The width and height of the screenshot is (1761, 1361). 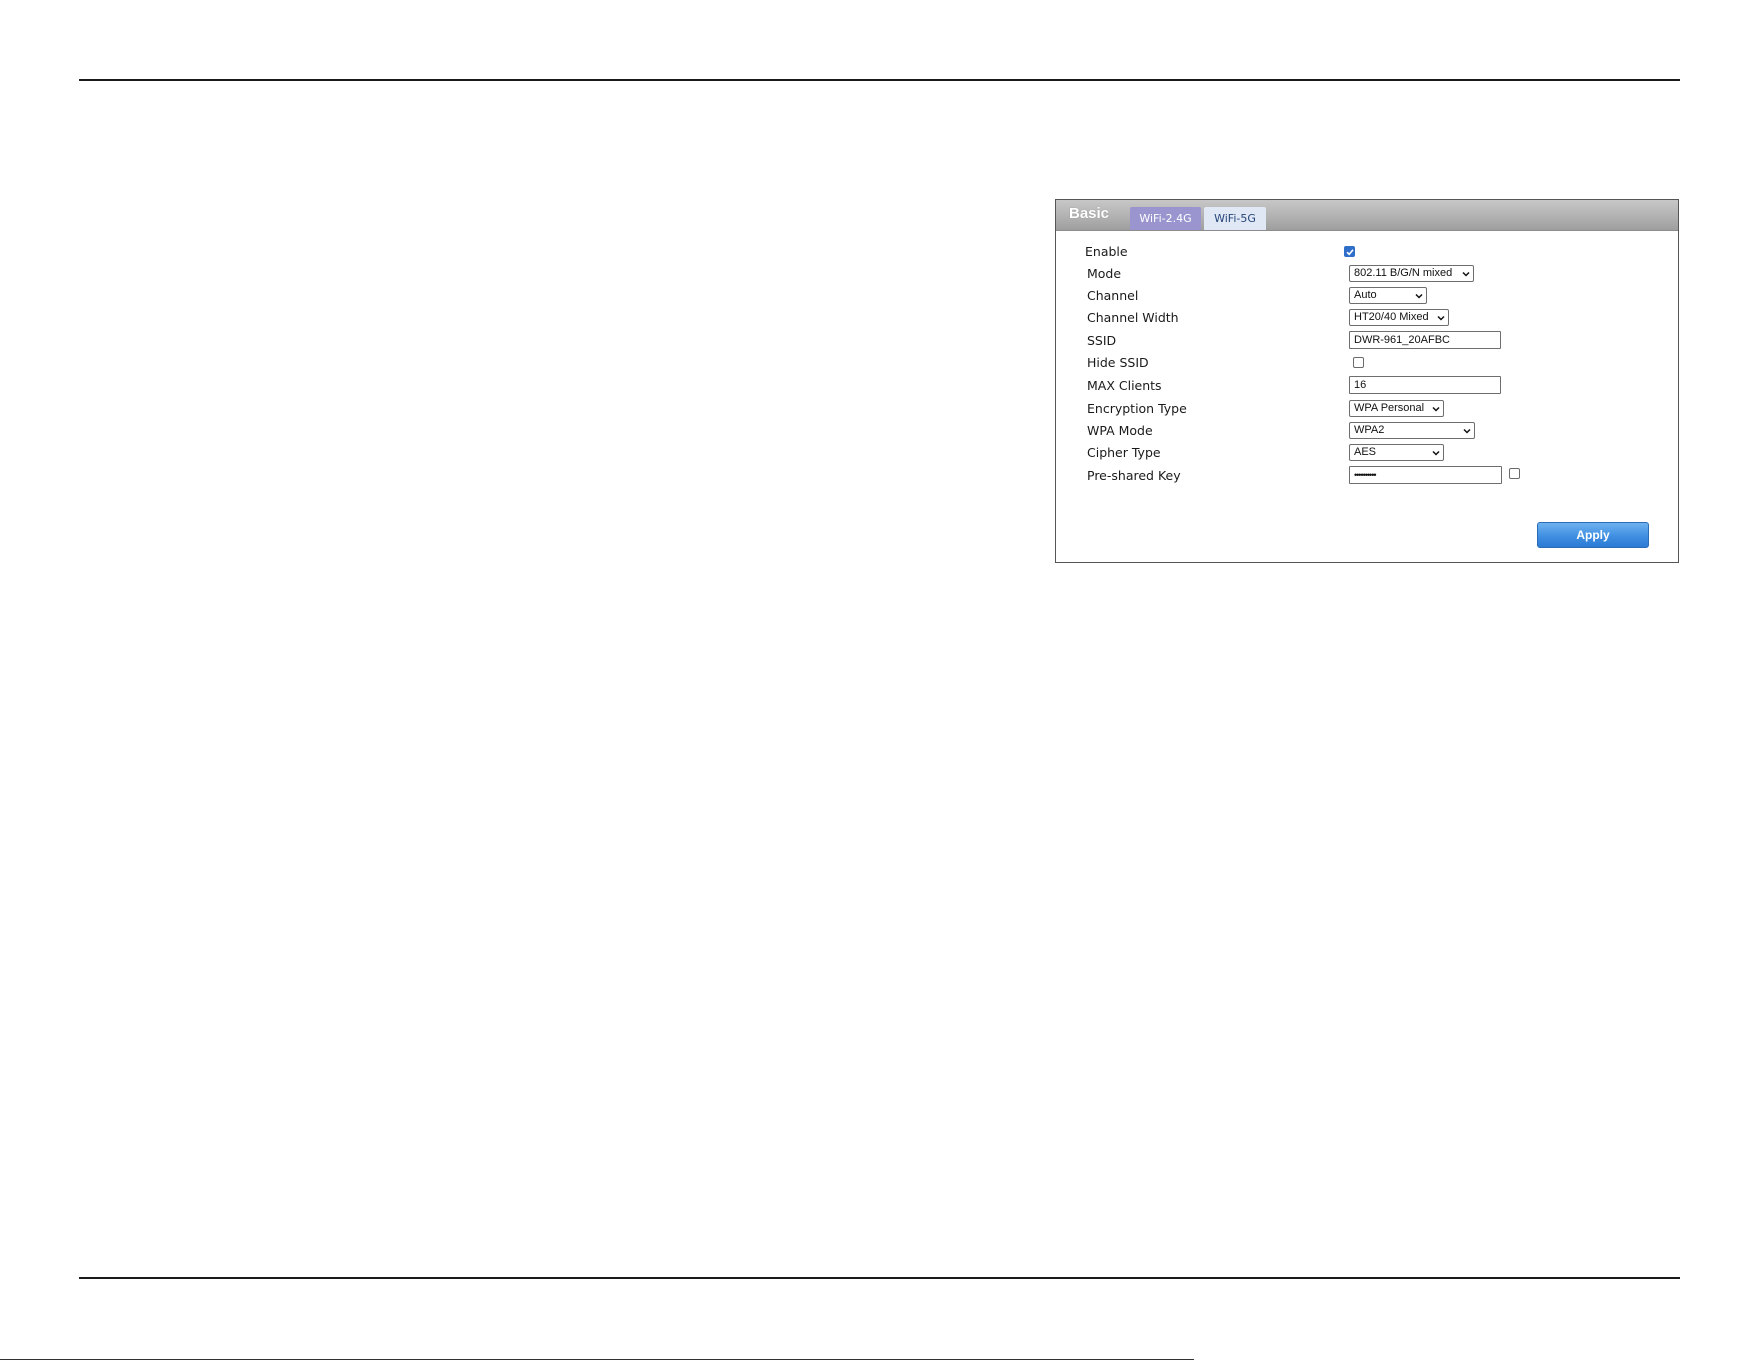 I want to click on preshared-key-row: Pre-shared Key ••••••••••, so click(x=1367, y=476).